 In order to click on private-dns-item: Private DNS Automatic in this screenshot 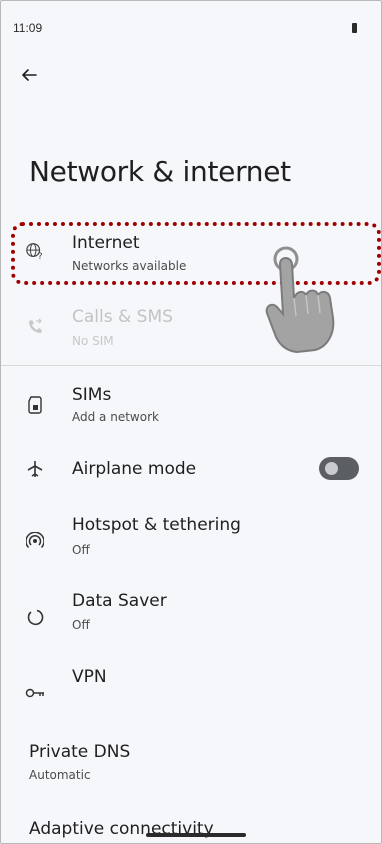, I will do `click(191, 765)`.